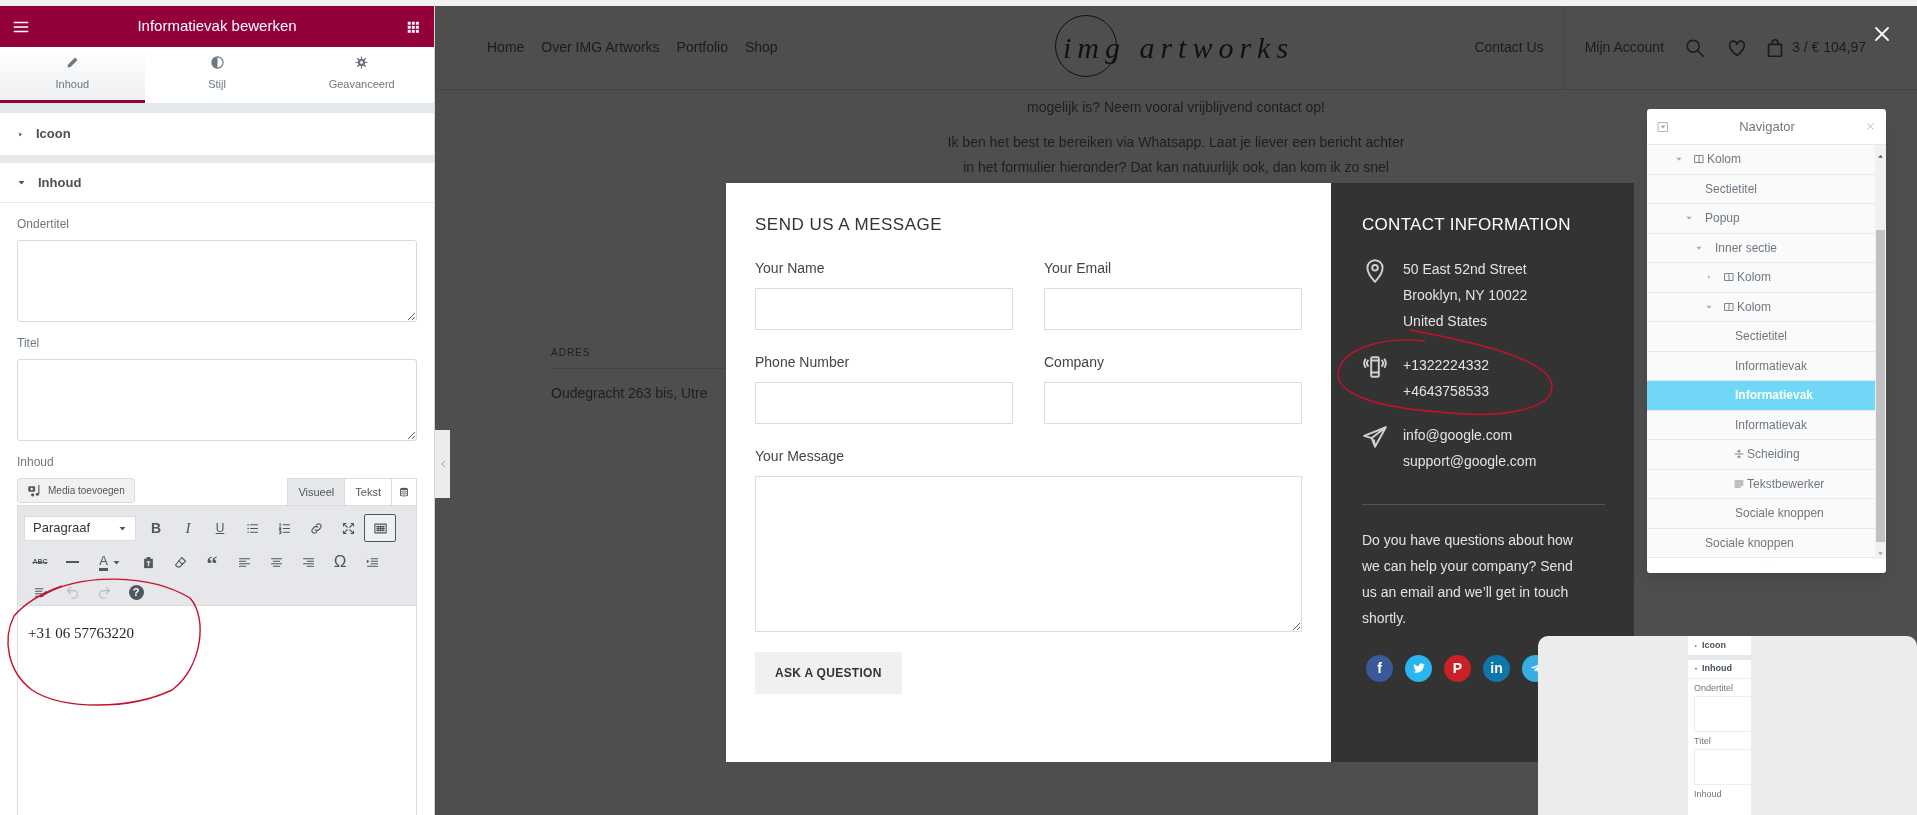 This screenshot has height=815, width=1917. What do you see at coordinates (1465, 295) in the screenshot?
I see `address-line: Brooklyn, NY 10022` at bounding box center [1465, 295].